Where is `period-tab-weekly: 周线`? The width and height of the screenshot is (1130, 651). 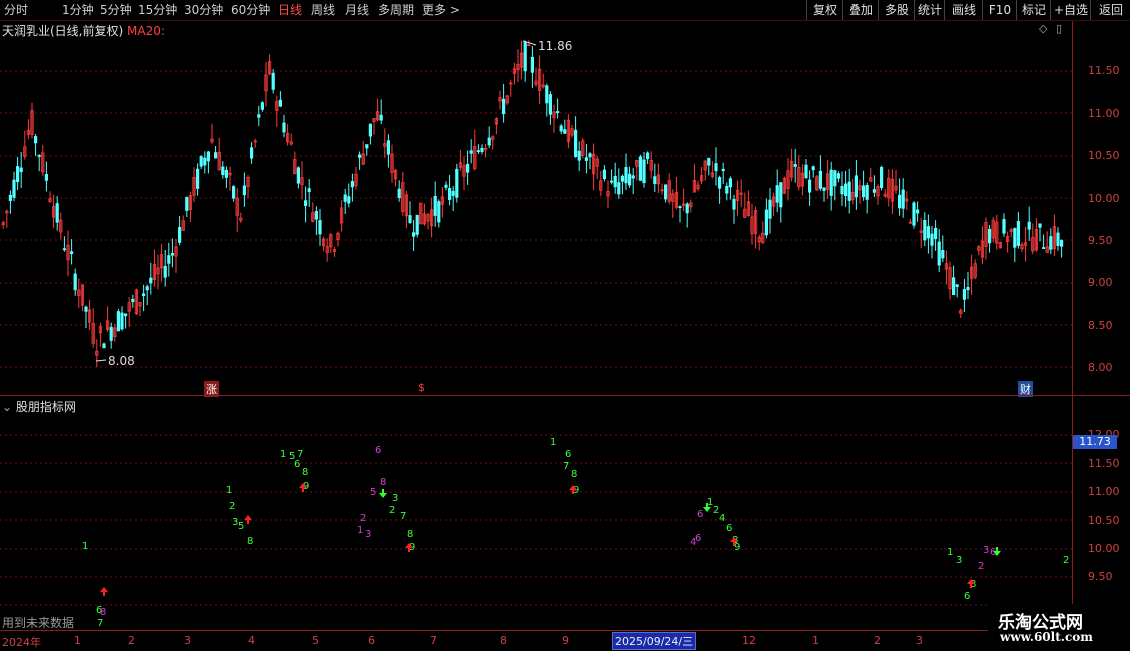
period-tab-weekly: 周线 is located at coordinates (323, 10).